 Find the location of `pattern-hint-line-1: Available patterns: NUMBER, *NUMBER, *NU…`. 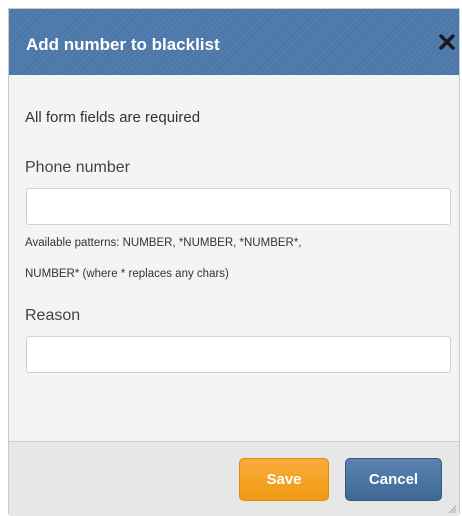

pattern-hint-line-1: Available patterns: NUMBER, *NUMBER, *NU… is located at coordinates (163, 243).